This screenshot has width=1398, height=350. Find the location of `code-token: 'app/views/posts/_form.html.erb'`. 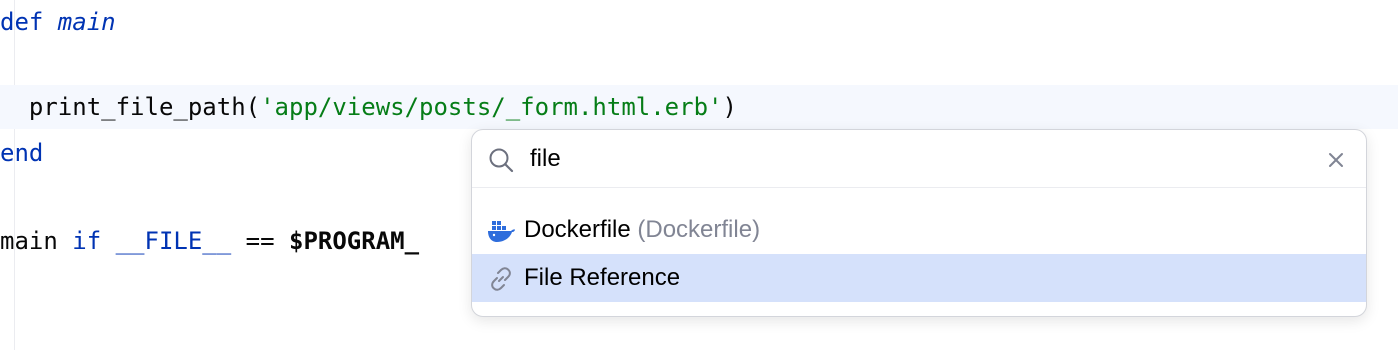

code-token: 'app/views/posts/_form.html.erb' is located at coordinates (491, 107).